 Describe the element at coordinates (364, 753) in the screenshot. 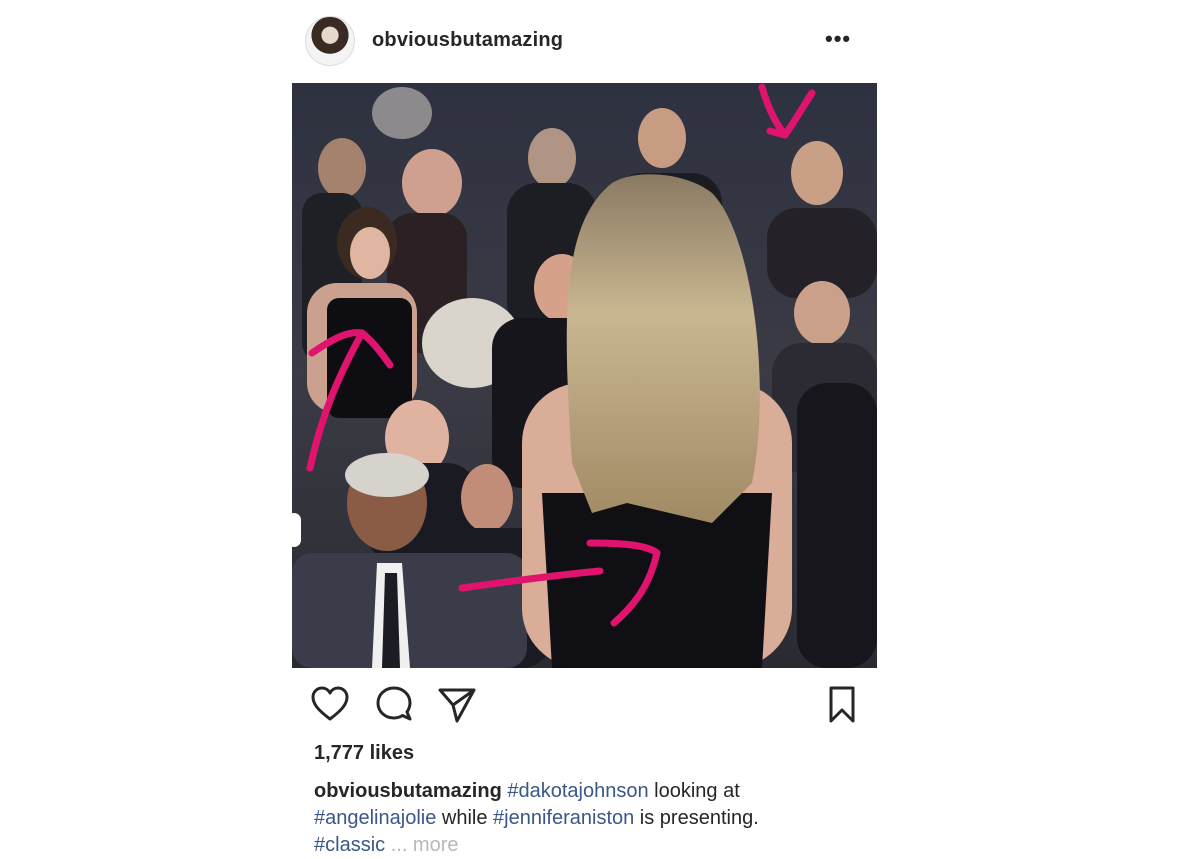

I see `likes-count: 1,777 likes` at that location.